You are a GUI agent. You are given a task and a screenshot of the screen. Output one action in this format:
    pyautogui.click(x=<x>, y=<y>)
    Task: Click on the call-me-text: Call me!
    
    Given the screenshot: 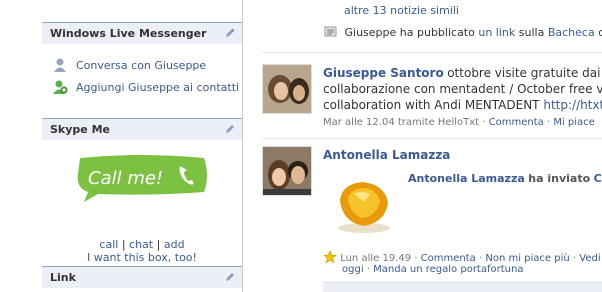 What is the action you would take?
    pyautogui.click(x=125, y=178)
    